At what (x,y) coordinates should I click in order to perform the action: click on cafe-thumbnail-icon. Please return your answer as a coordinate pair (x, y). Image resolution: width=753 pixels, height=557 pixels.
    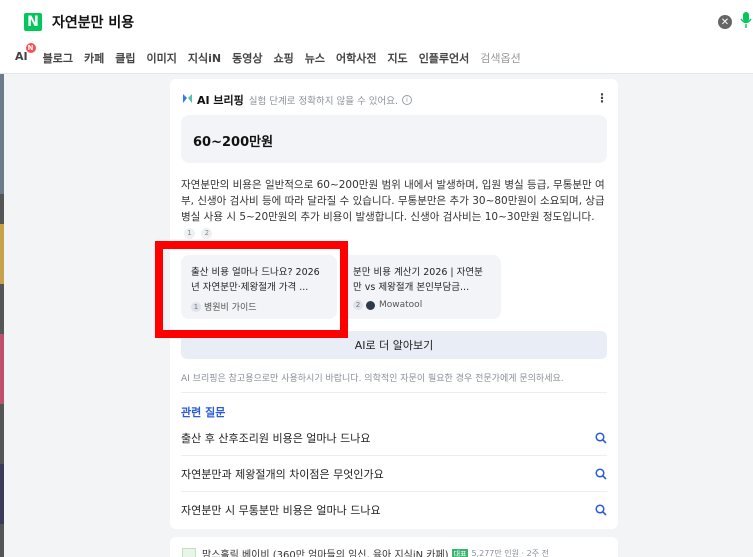
    Looking at the image, I should click on (189, 552).